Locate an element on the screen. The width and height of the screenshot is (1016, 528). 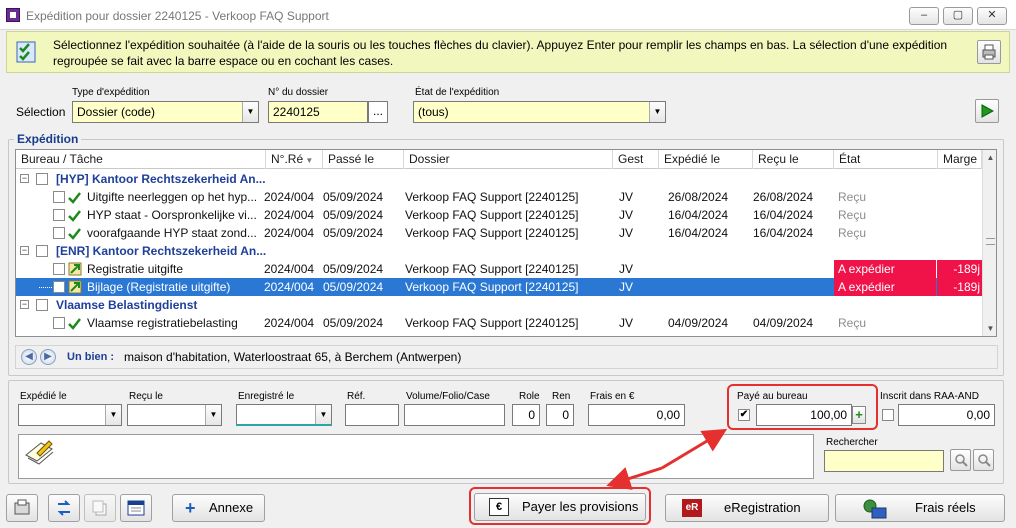
expedition-state-value: (tous) is located at coordinates (433, 112).